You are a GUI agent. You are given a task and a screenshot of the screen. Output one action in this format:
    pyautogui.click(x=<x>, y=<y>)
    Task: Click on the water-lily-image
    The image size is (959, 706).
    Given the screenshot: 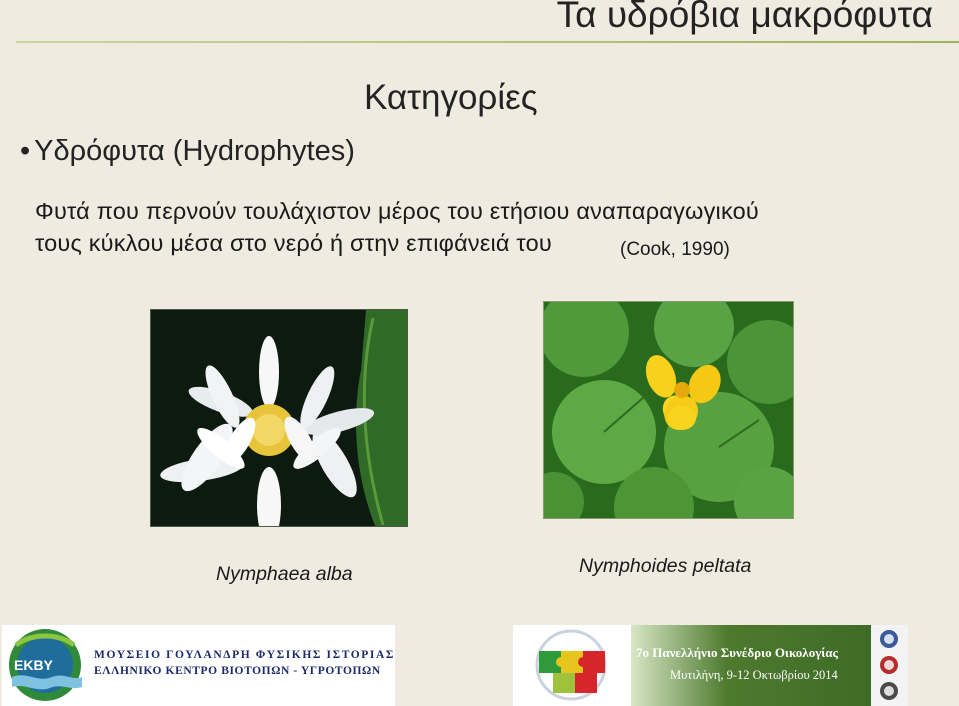 What is the action you would take?
    pyautogui.click(x=279, y=418)
    